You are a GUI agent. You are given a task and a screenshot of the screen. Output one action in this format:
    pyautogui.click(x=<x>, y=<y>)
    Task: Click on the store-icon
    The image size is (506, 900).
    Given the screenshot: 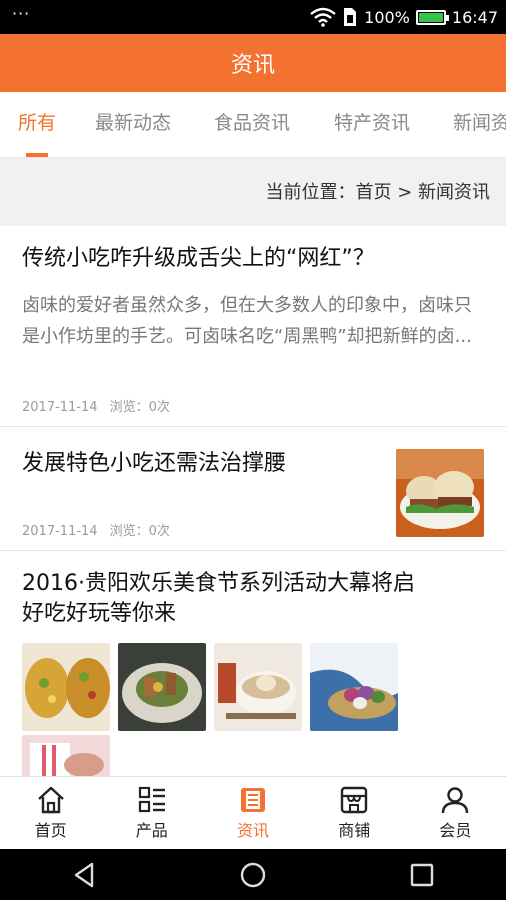 What is the action you would take?
    pyautogui.click(x=354, y=800)
    